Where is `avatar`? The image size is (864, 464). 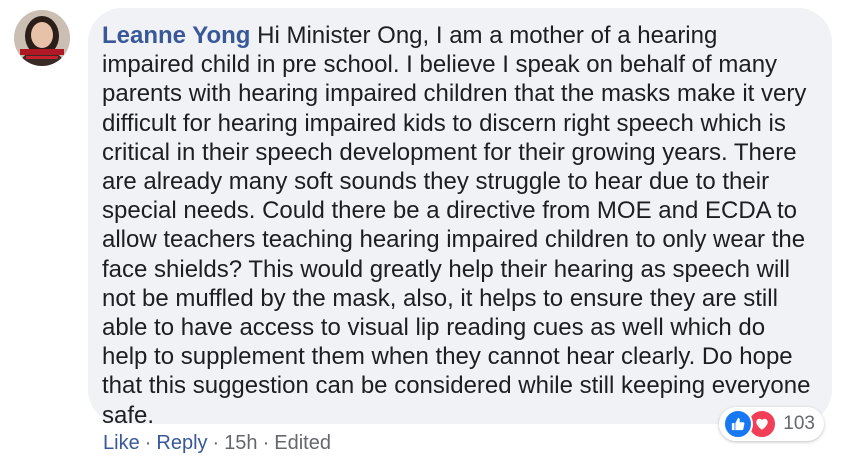 avatar is located at coordinates (42, 38).